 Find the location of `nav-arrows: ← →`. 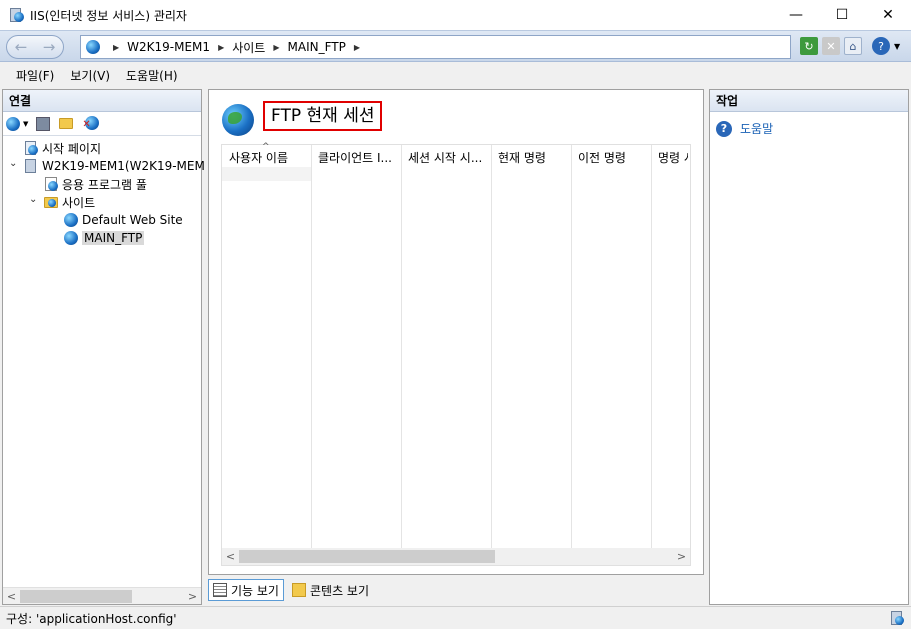

nav-arrows: ← → is located at coordinates (35, 47).